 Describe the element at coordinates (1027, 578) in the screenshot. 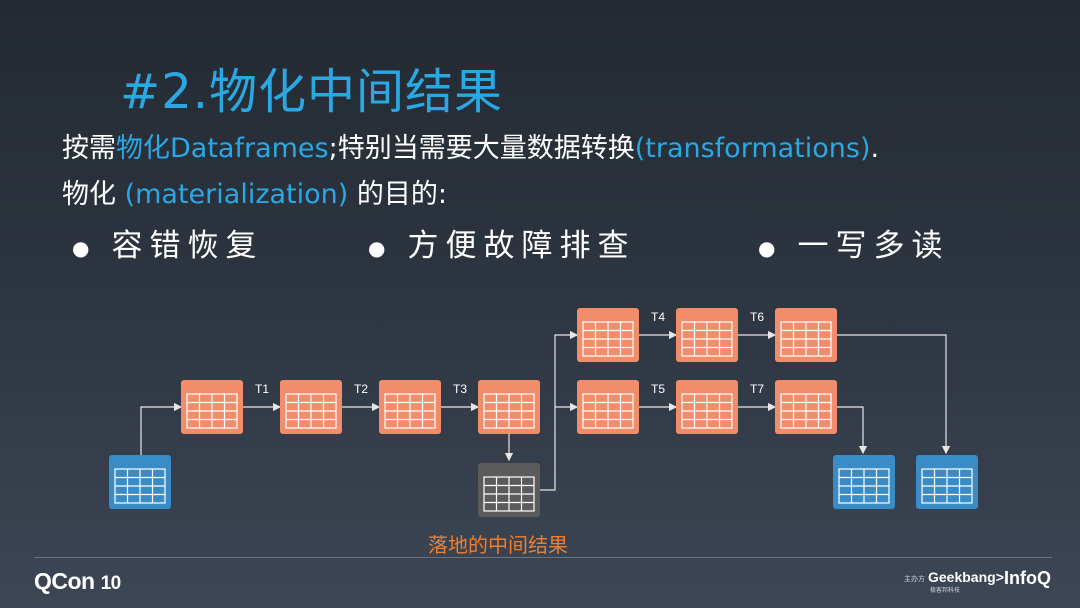

I see `infoq-logo: InfoQ` at that location.